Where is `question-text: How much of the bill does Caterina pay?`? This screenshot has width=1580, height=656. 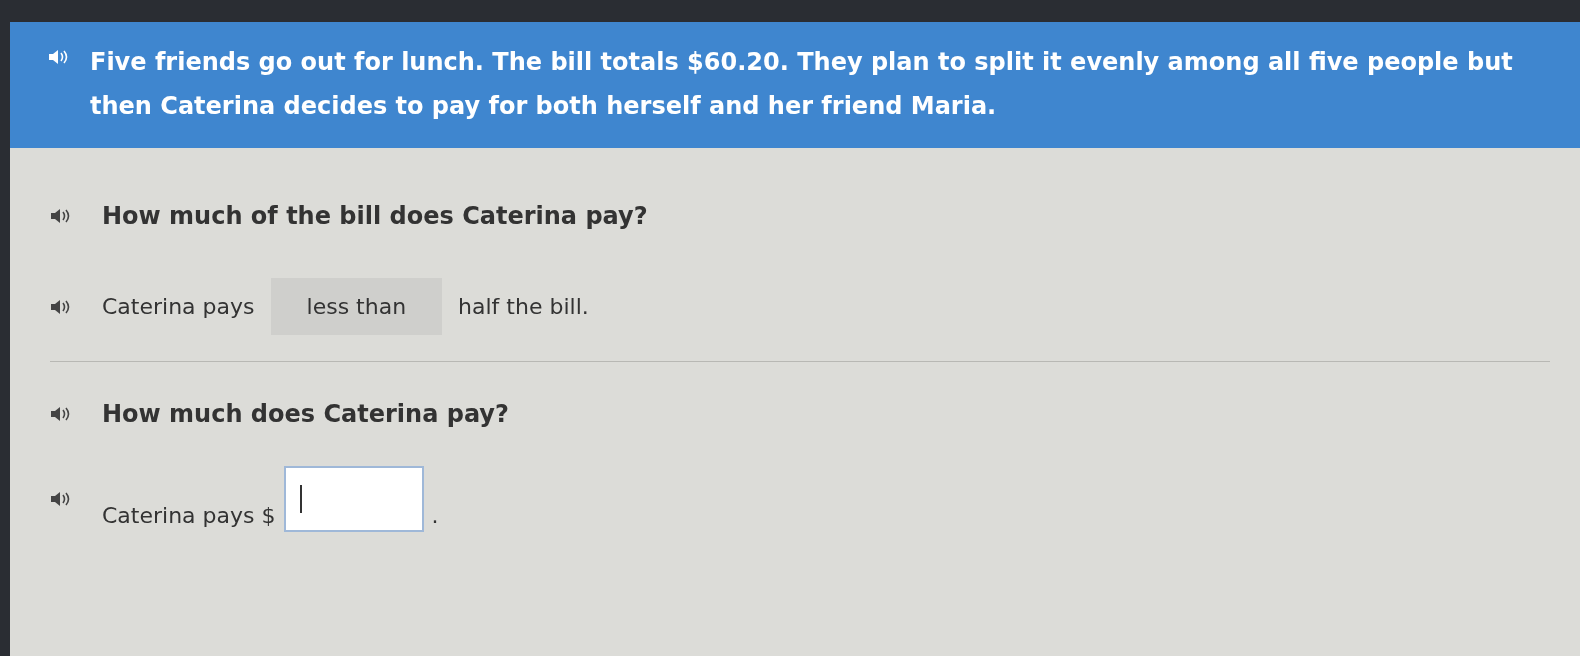 question-text: How much of the bill does Caterina pay? is located at coordinates (375, 216).